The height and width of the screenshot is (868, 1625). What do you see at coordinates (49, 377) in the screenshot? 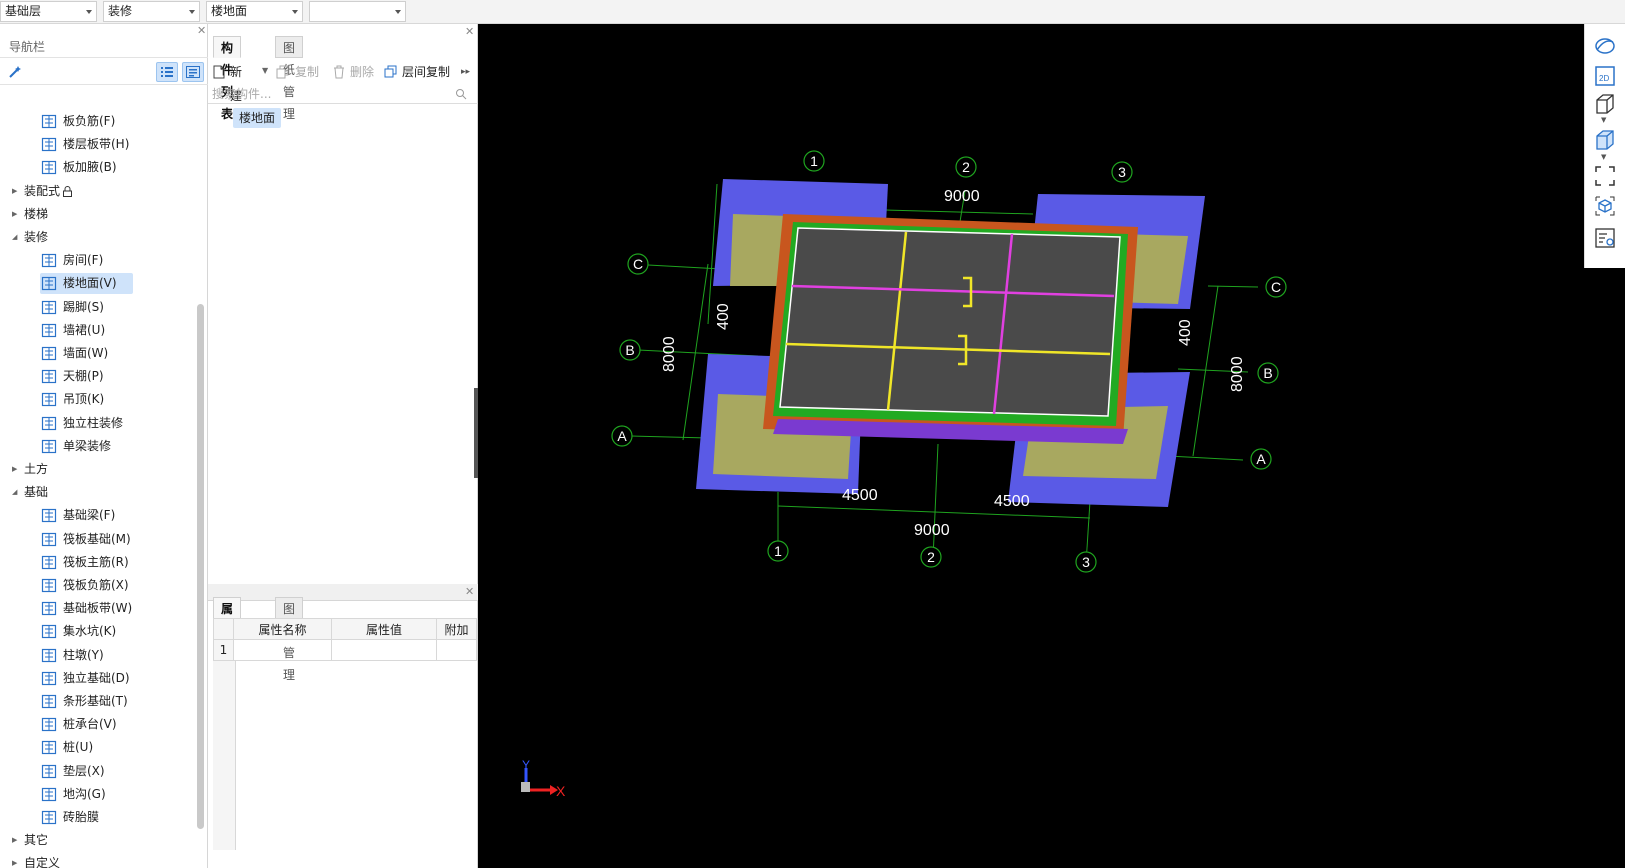
I see `ceiling-icon` at bounding box center [49, 377].